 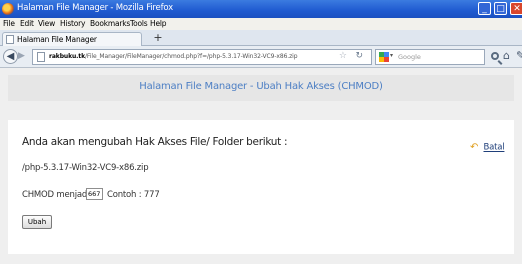 I want to click on window-title: Halaman File Manager - Mozilla Firefox, so click(x=95, y=8).